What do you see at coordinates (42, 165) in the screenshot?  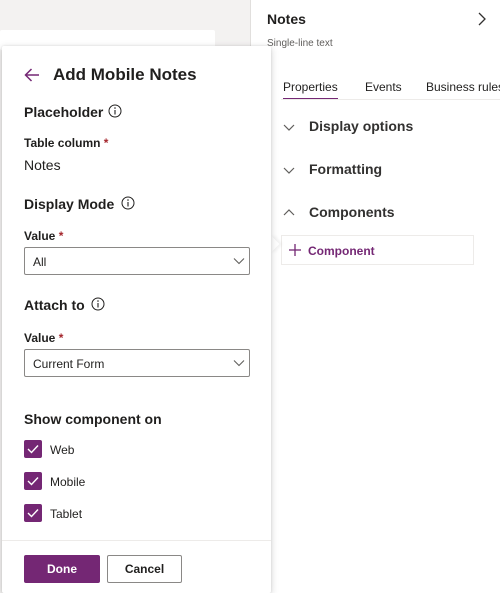 I see `table-column-value: Notes` at bounding box center [42, 165].